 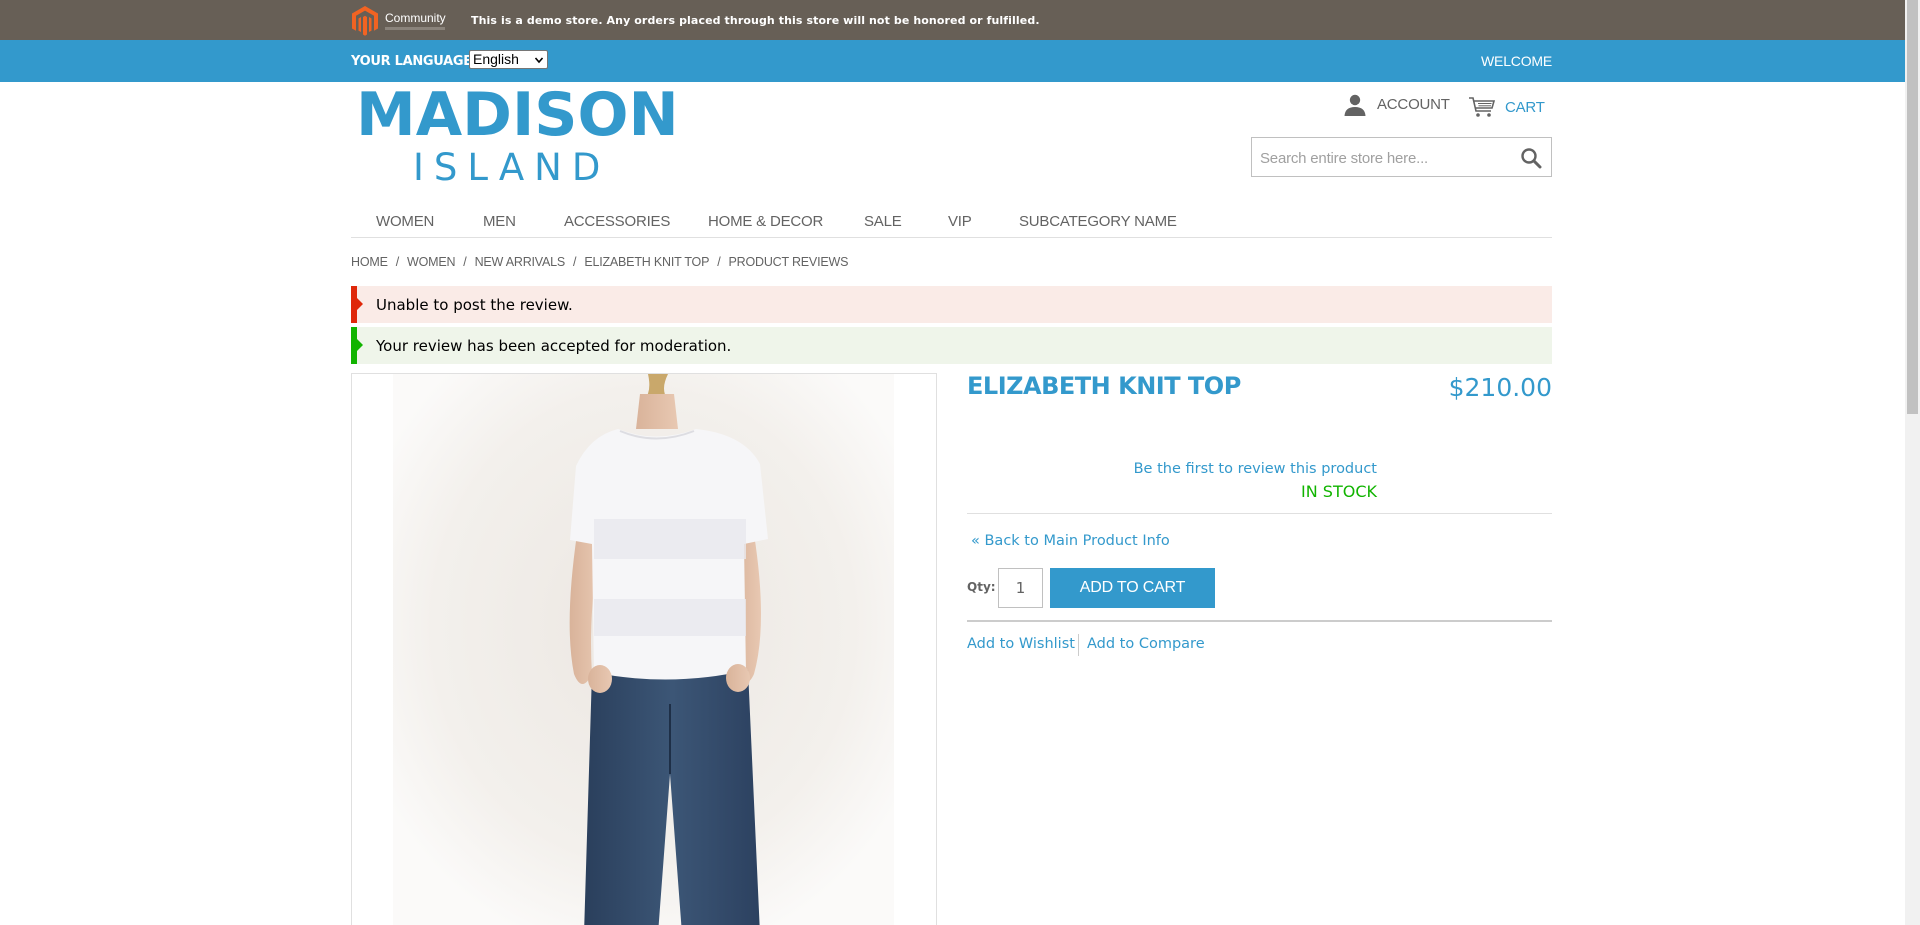 I want to click on error-message: Unable to post the review., so click(x=951, y=304).